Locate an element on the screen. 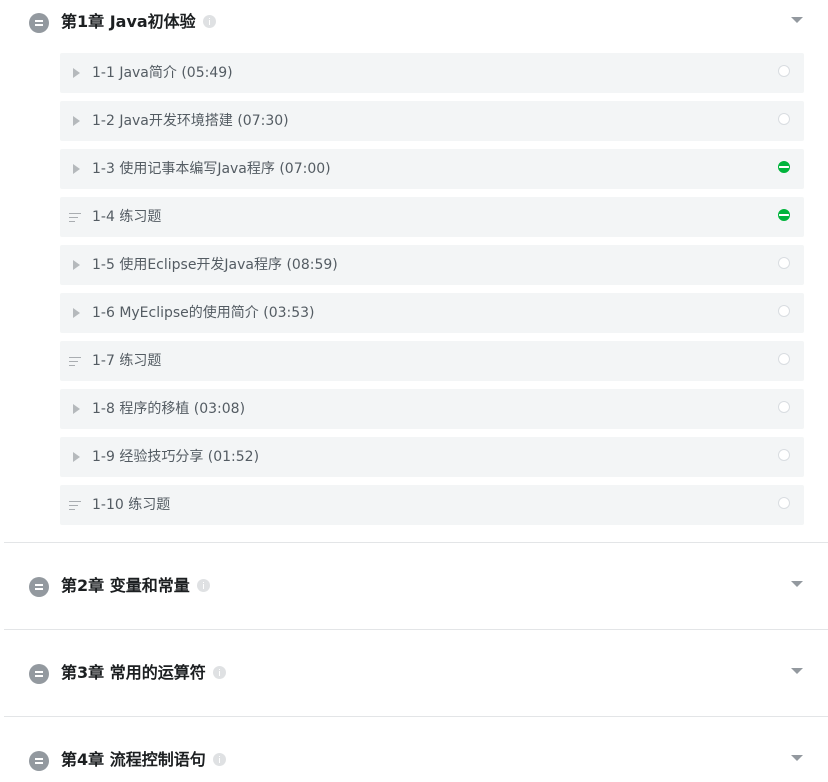 The image size is (828, 782). lesson-label: 1-3 使用记事本编写Java程序 (07:00) is located at coordinates (211, 169).